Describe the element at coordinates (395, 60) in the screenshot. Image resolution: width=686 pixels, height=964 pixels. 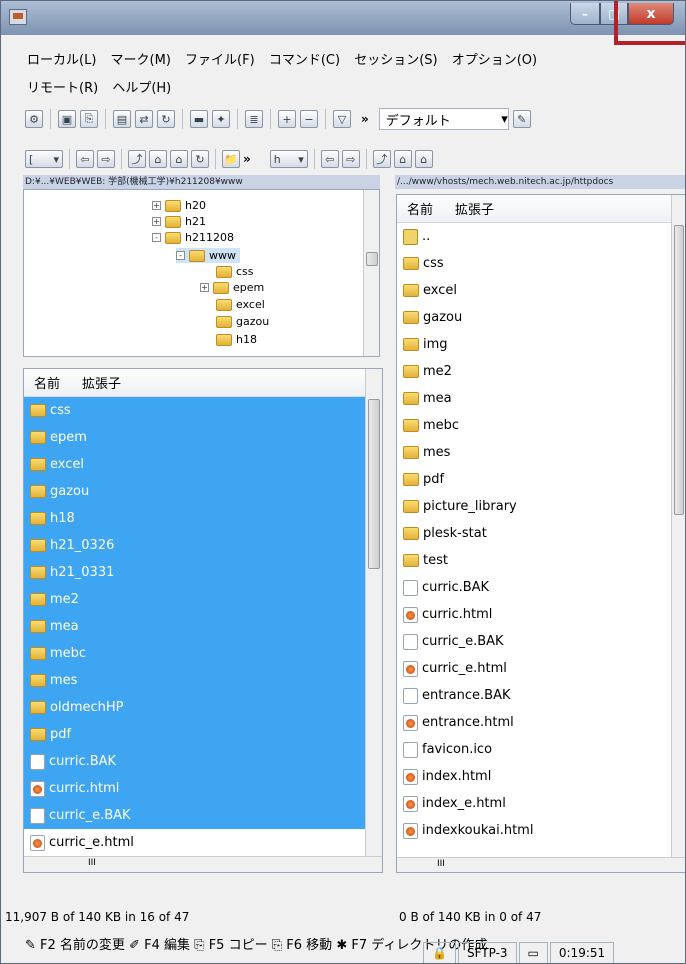
I see `menu-session: セッション(S)` at that location.